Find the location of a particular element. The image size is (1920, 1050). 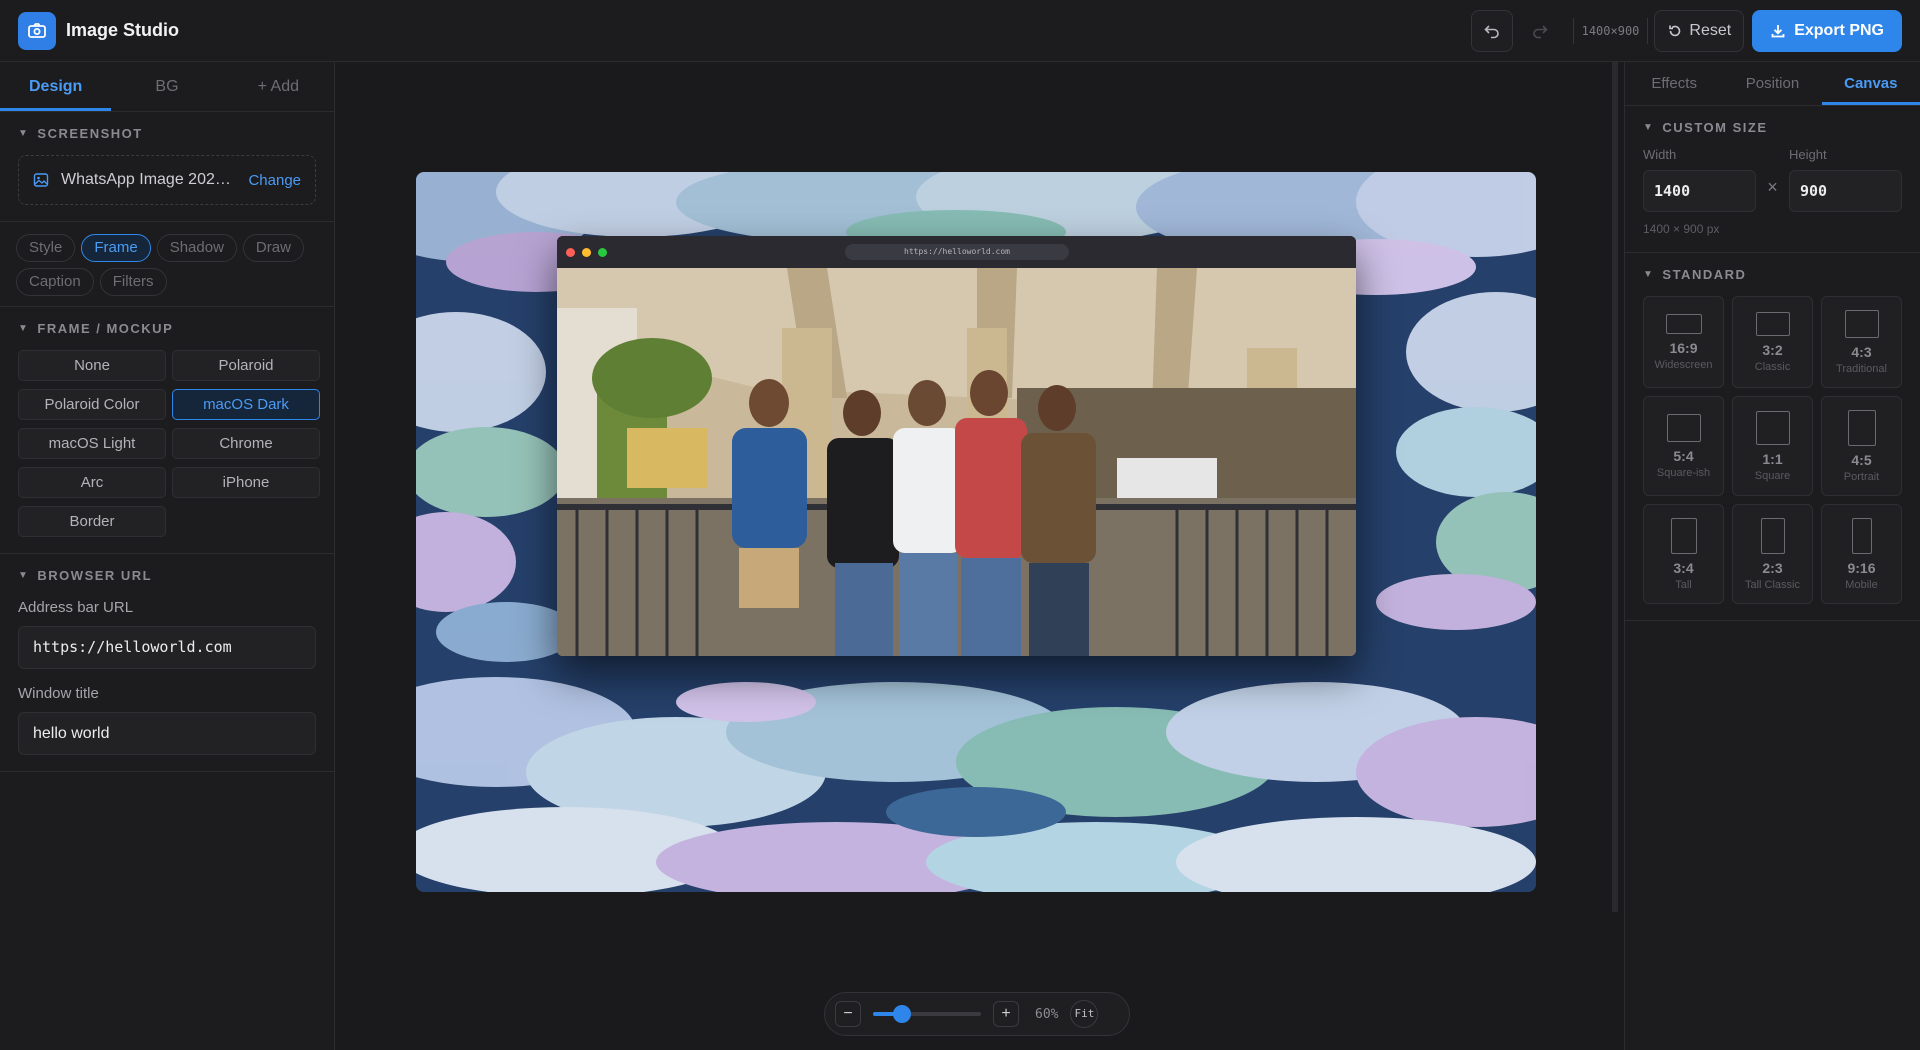

redo-icon is located at coordinates (1540, 32).